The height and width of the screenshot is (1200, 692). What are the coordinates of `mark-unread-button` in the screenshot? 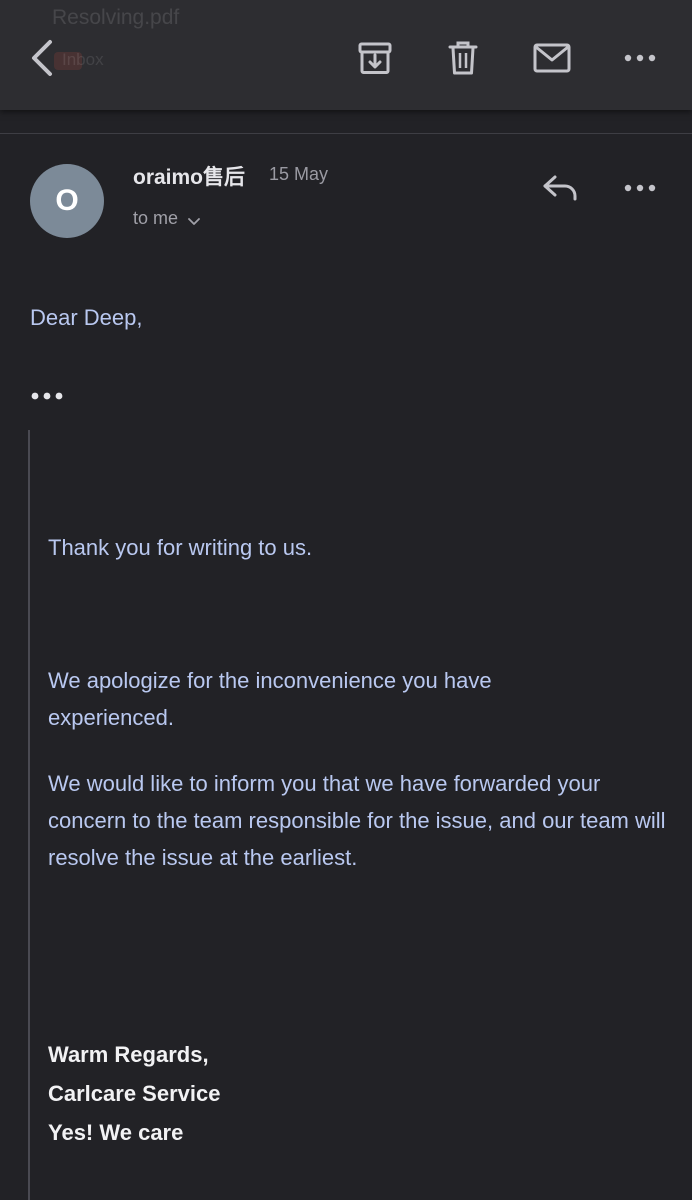 It's located at (552, 58).